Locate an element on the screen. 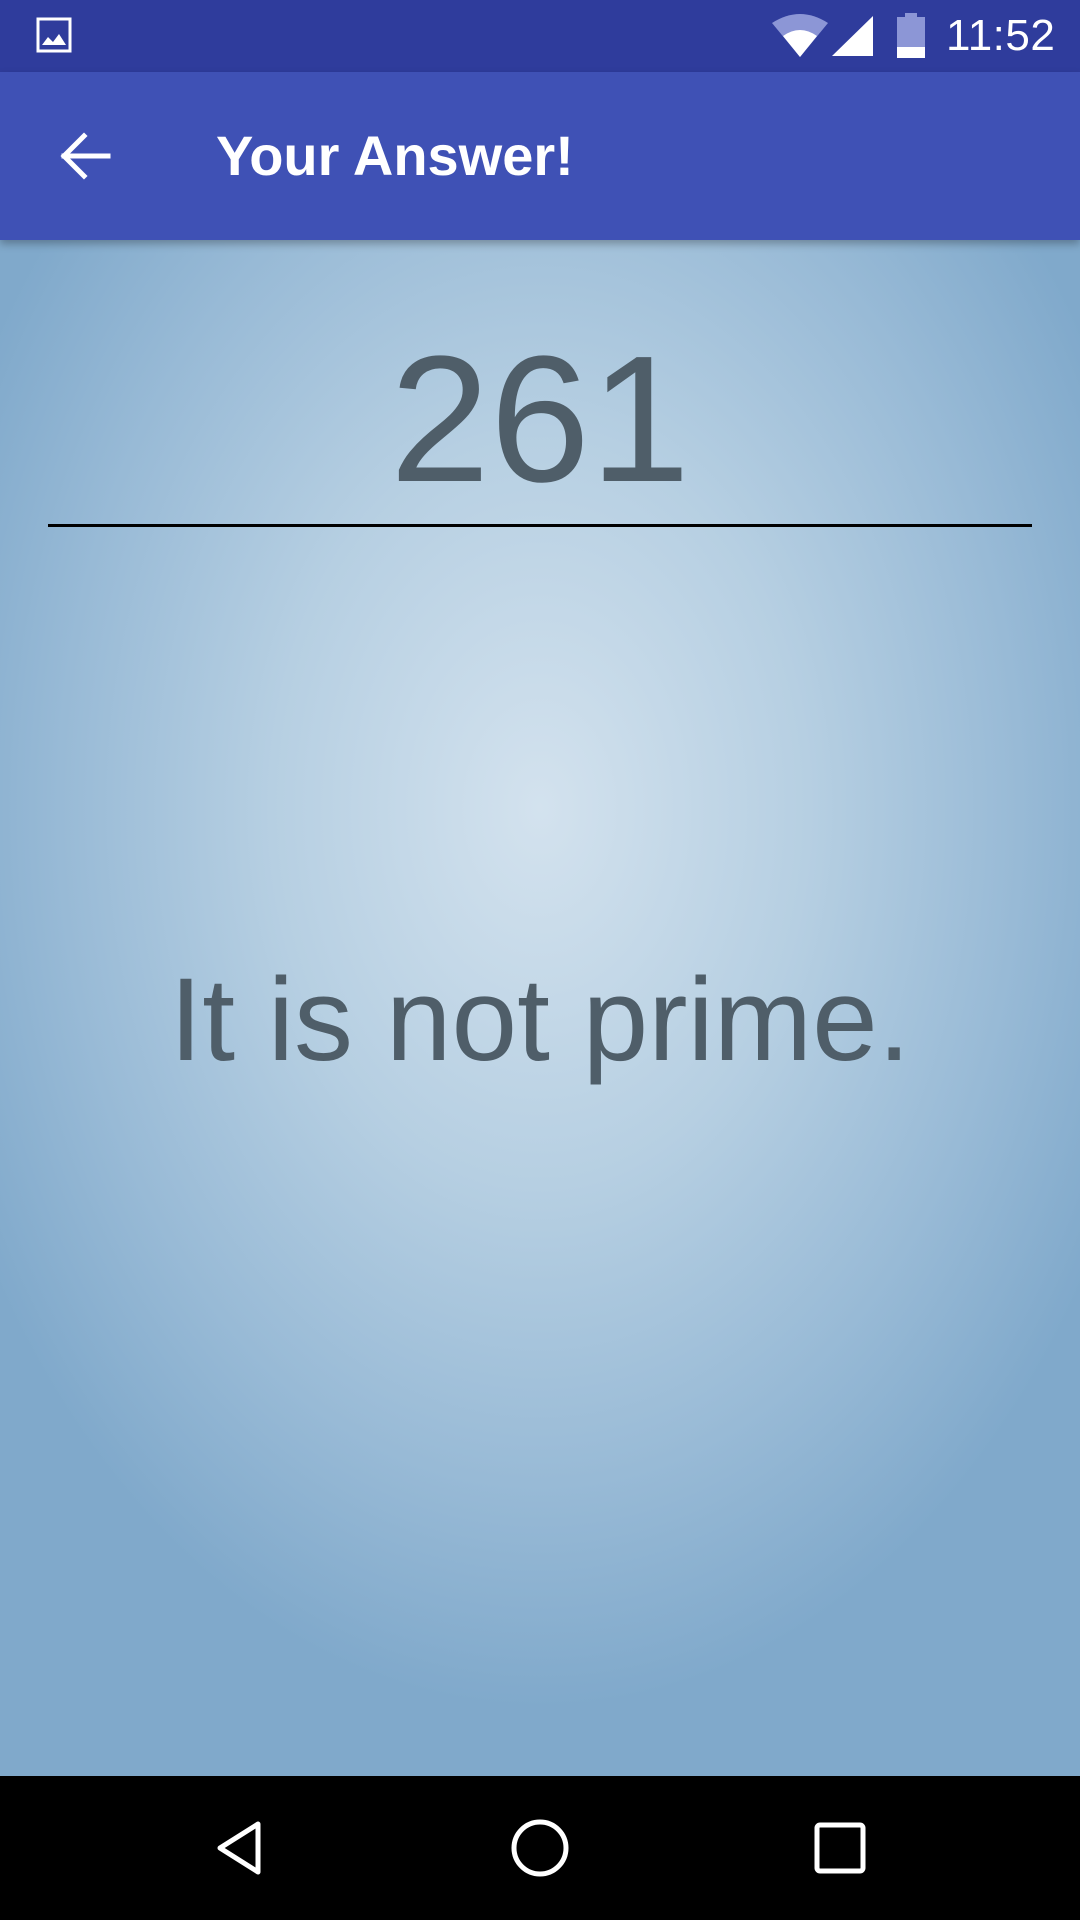 This screenshot has width=1080, height=1920. nav-recents-button is located at coordinates (840, 1848).